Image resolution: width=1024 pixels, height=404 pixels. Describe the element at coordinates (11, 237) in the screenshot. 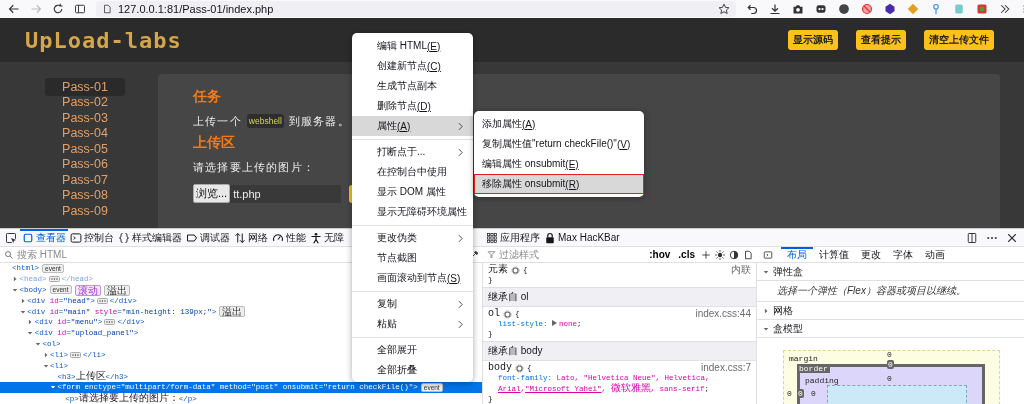

I see `pick-element-icon` at that location.